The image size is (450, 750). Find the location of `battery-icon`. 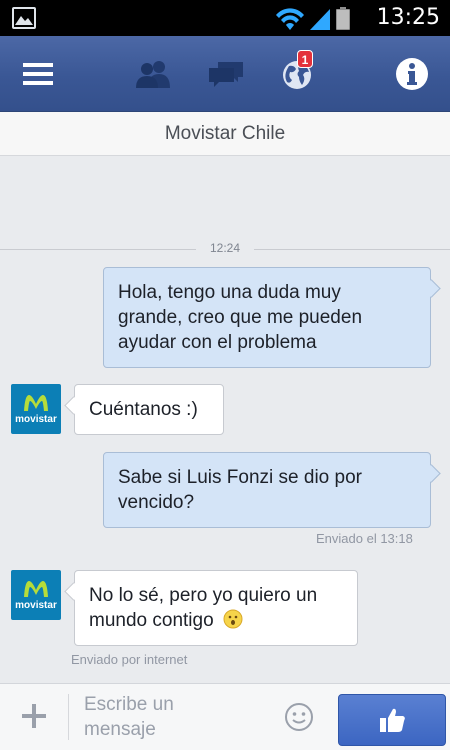

battery-icon is located at coordinates (343, 18).